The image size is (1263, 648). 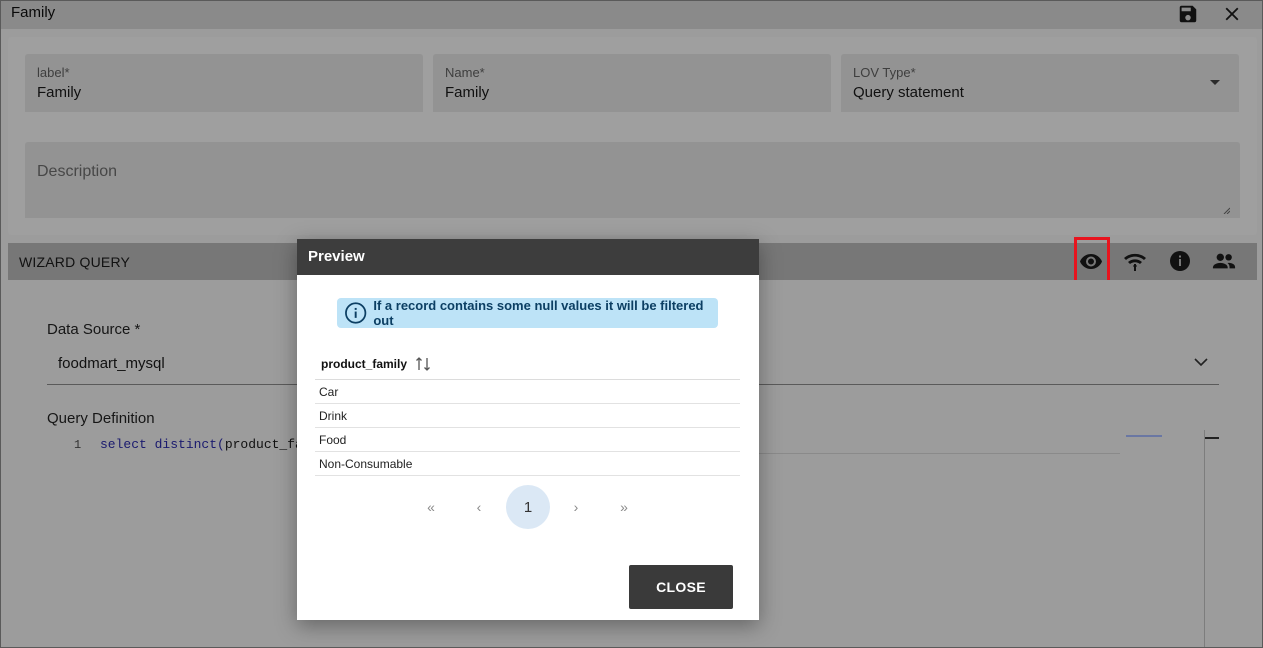 What do you see at coordinates (1040, 83) in the screenshot?
I see `lov-type-select: LOV Type* Query statement` at bounding box center [1040, 83].